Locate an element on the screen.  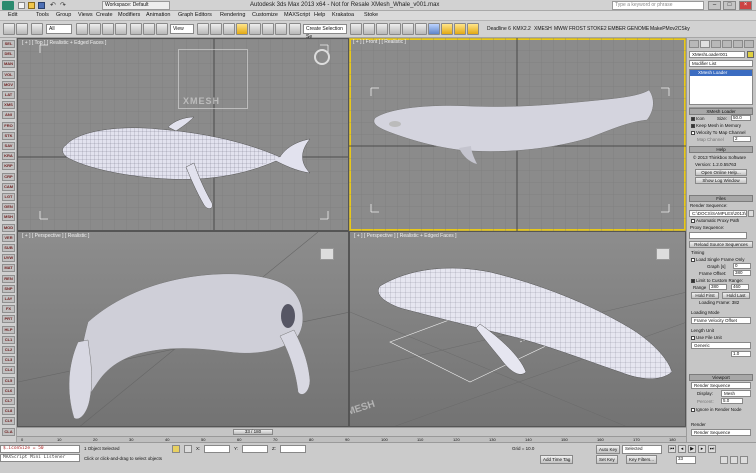
whale-persp2 is located at coordinates (525, 323).